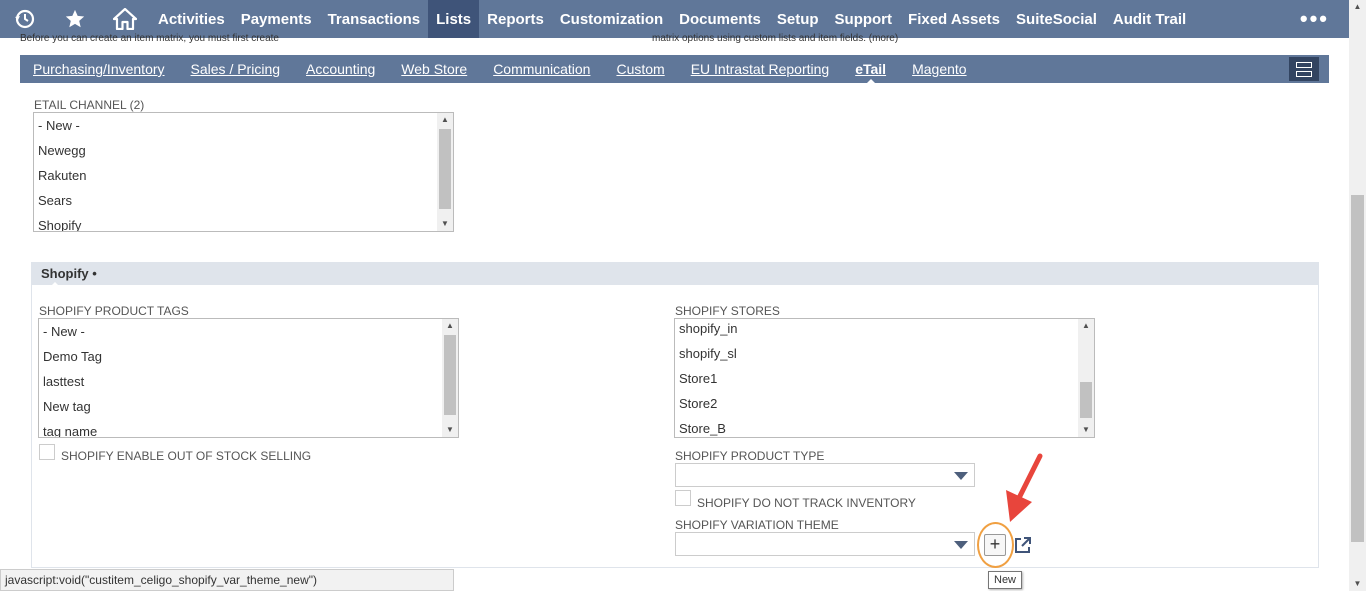 The image size is (1366, 591). What do you see at coordinates (243, 222) in the screenshot?
I see `list-item: Shopify` at bounding box center [243, 222].